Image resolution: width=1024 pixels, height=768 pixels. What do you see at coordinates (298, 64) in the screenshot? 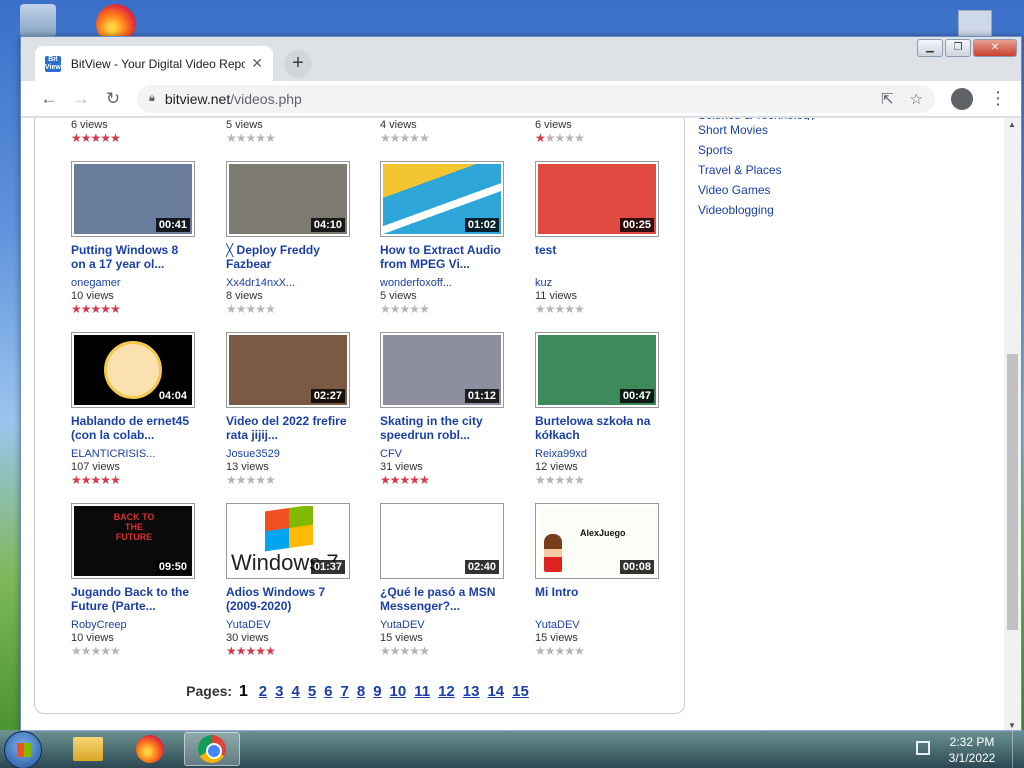
I see `new-tab-button: +` at bounding box center [298, 64].